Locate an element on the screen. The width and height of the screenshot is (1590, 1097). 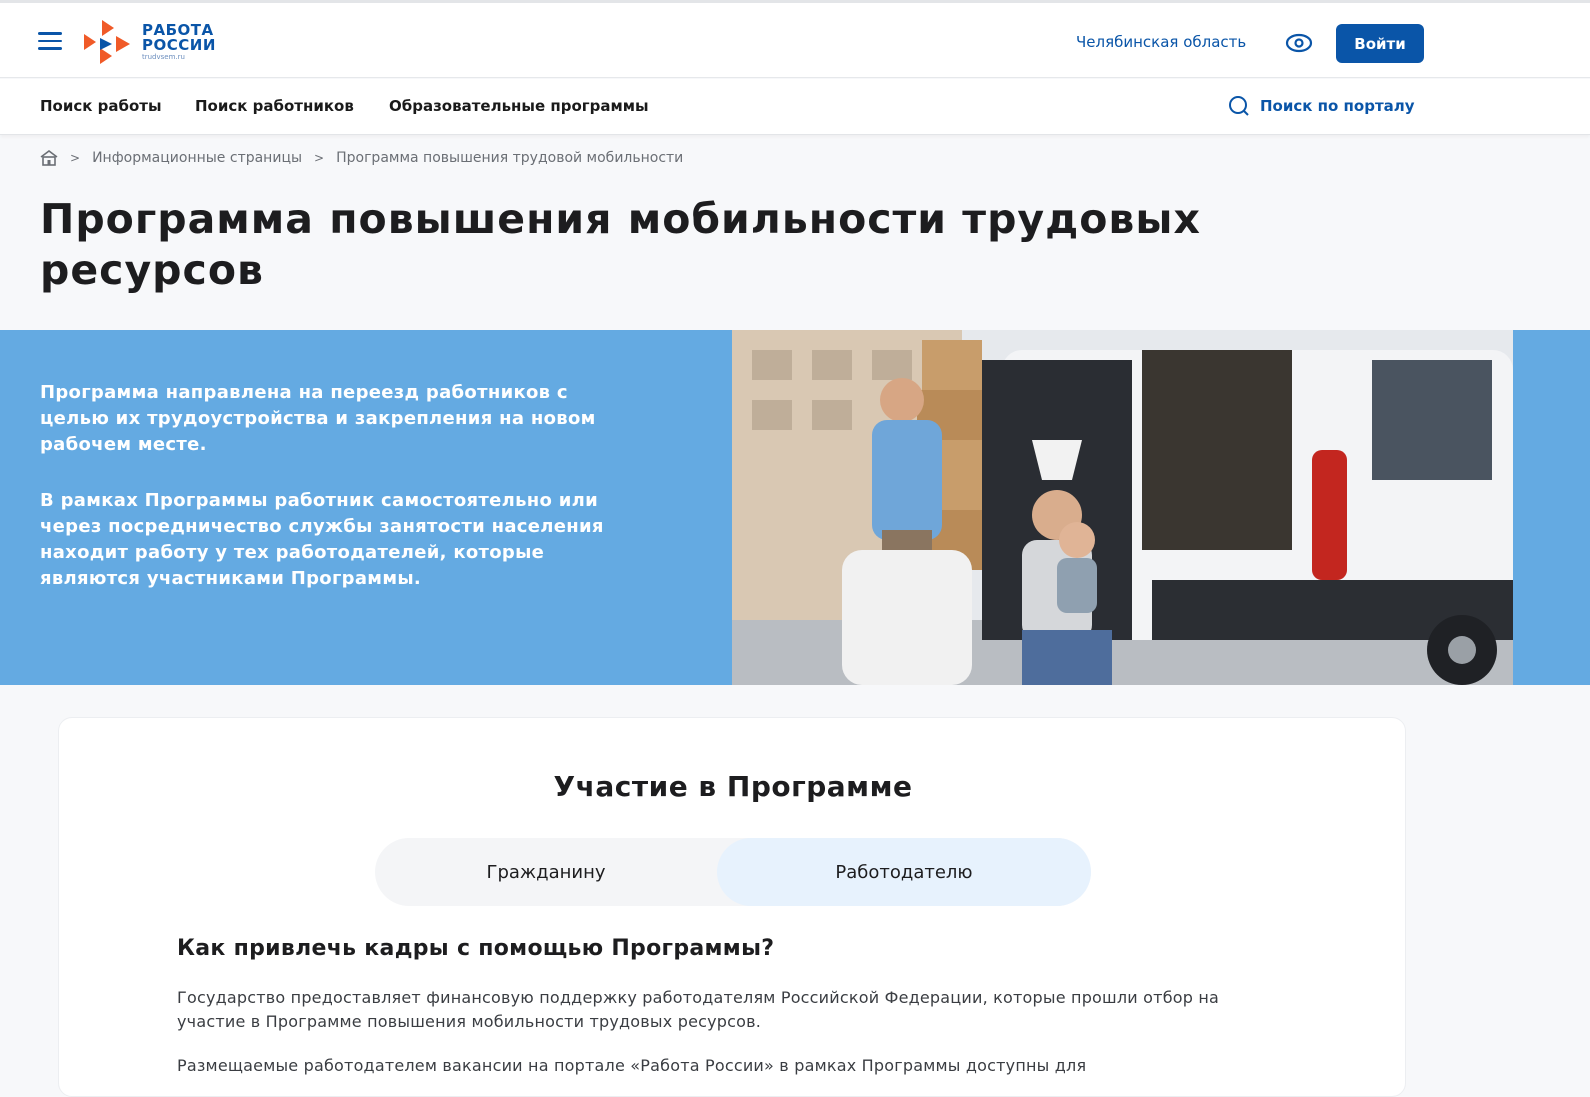
login-button: Войти is located at coordinates (1380, 43).